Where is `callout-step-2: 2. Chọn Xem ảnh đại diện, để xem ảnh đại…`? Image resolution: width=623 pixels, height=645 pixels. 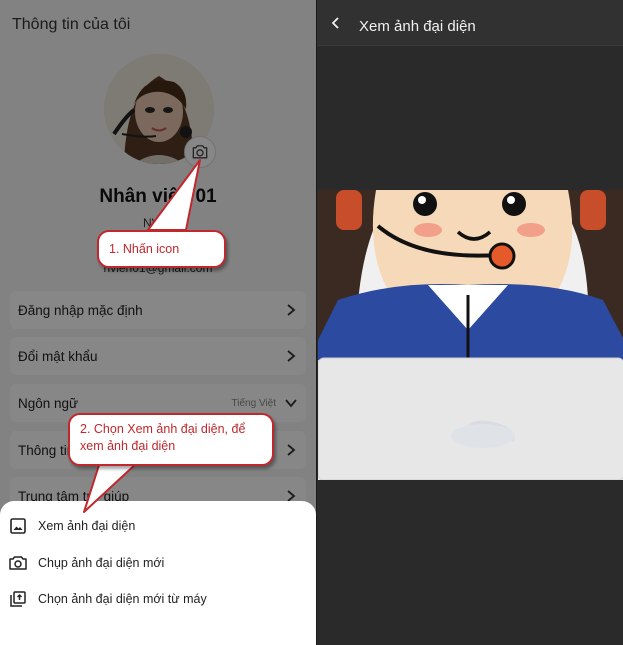 callout-step-2: 2. Chọn Xem ảnh đại diện, để xem ảnh đại… is located at coordinates (171, 439).